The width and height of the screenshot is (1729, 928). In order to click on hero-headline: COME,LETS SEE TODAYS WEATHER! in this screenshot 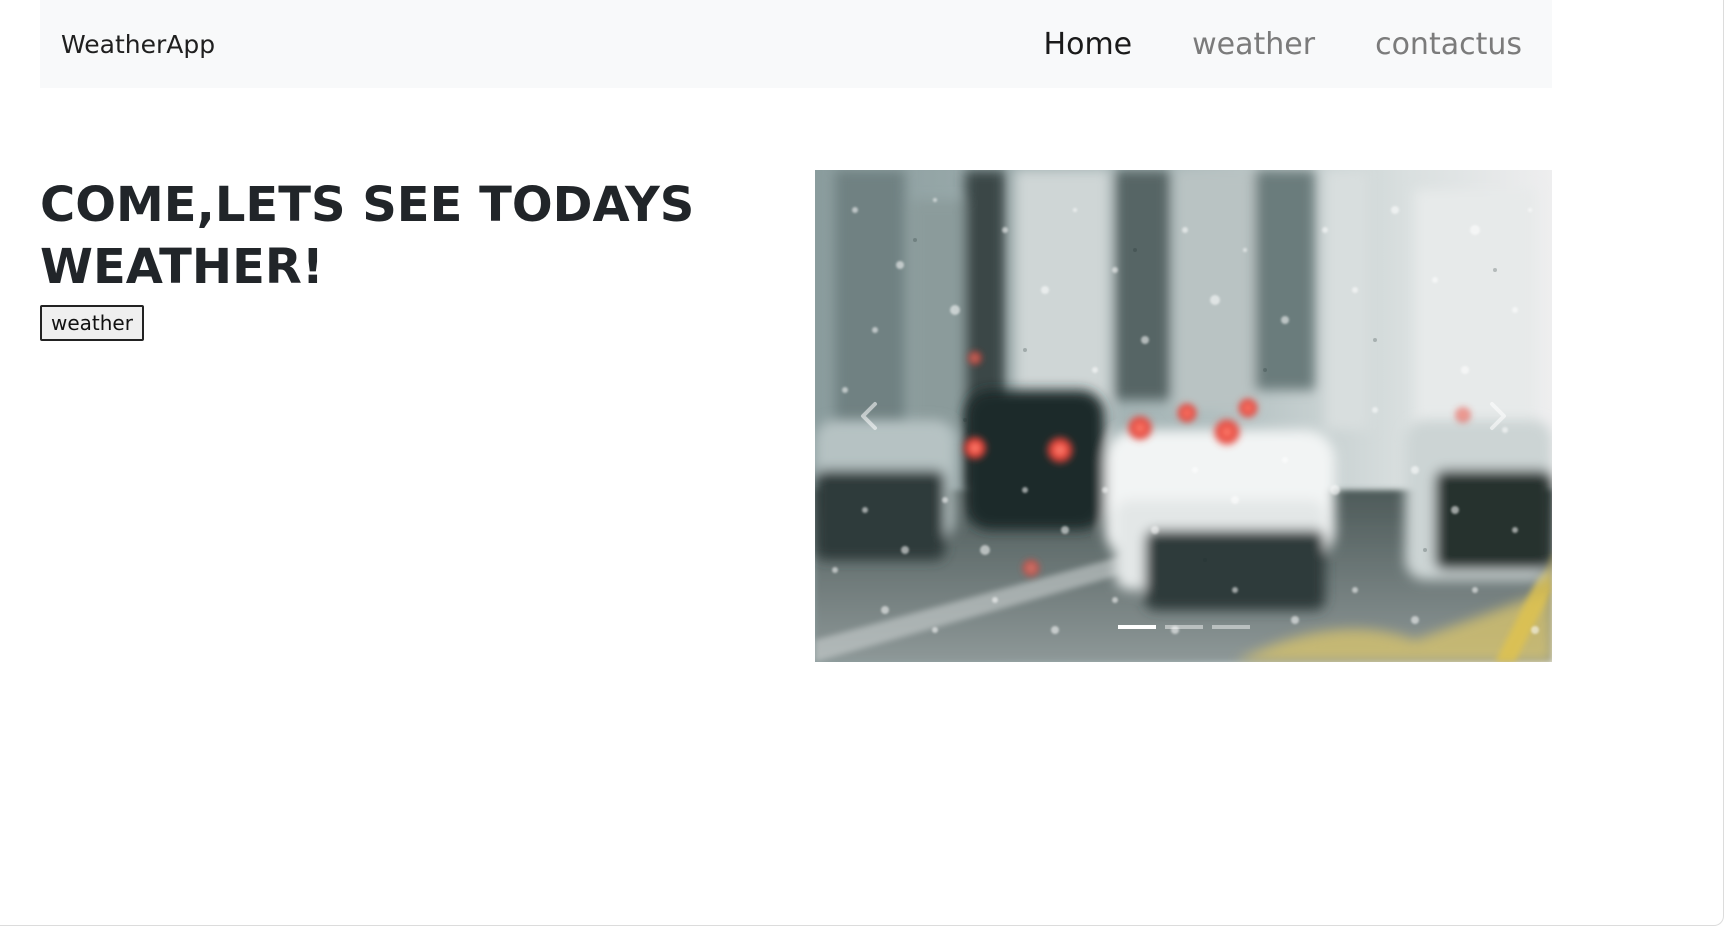, I will do `click(367, 236)`.